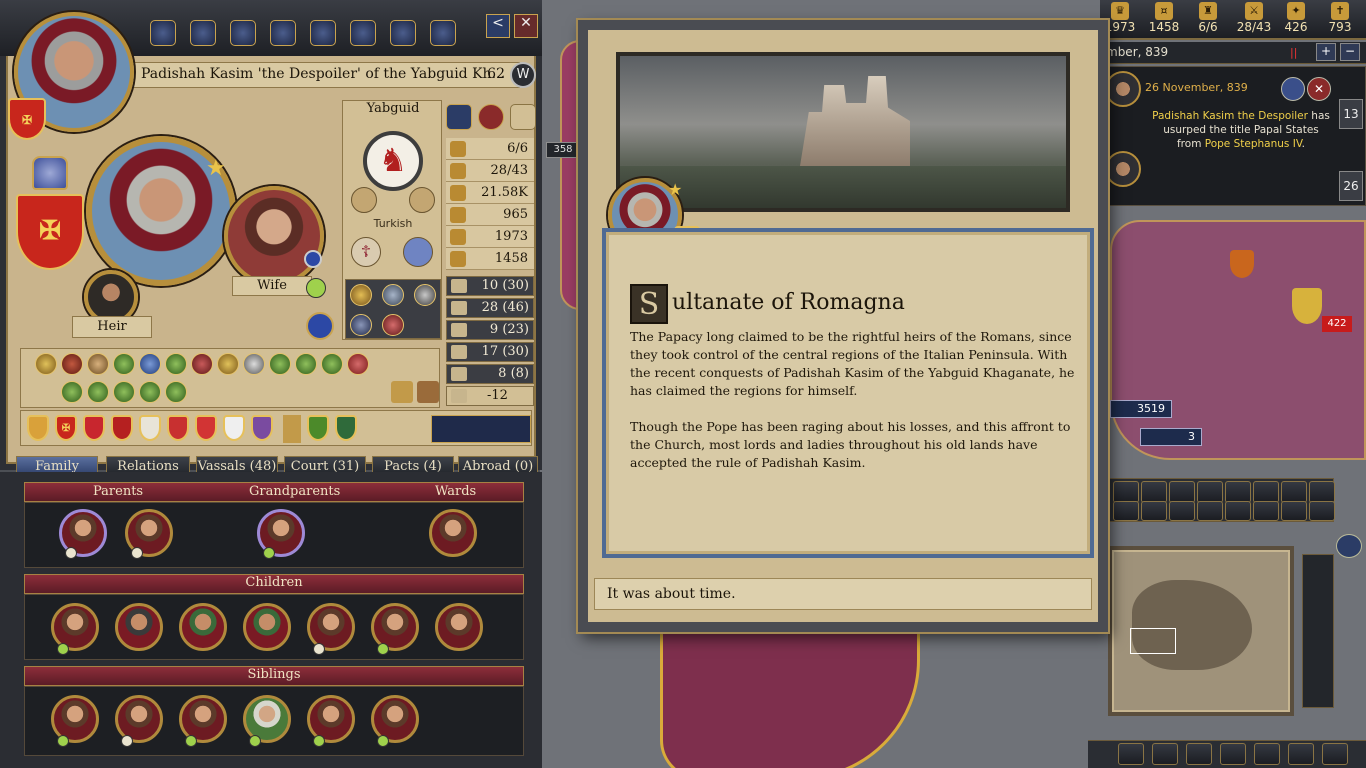 Image resolution: width=1366 pixels, height=768 pixels. I want to click on char-people-icon, so click(443, 33).